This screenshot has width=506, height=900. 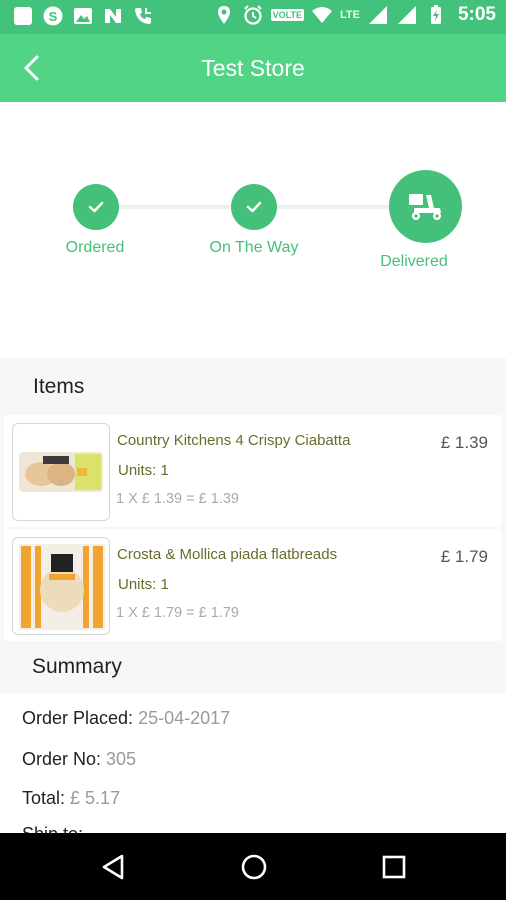 I want to click on image-icon, so click(x=83, y=16).